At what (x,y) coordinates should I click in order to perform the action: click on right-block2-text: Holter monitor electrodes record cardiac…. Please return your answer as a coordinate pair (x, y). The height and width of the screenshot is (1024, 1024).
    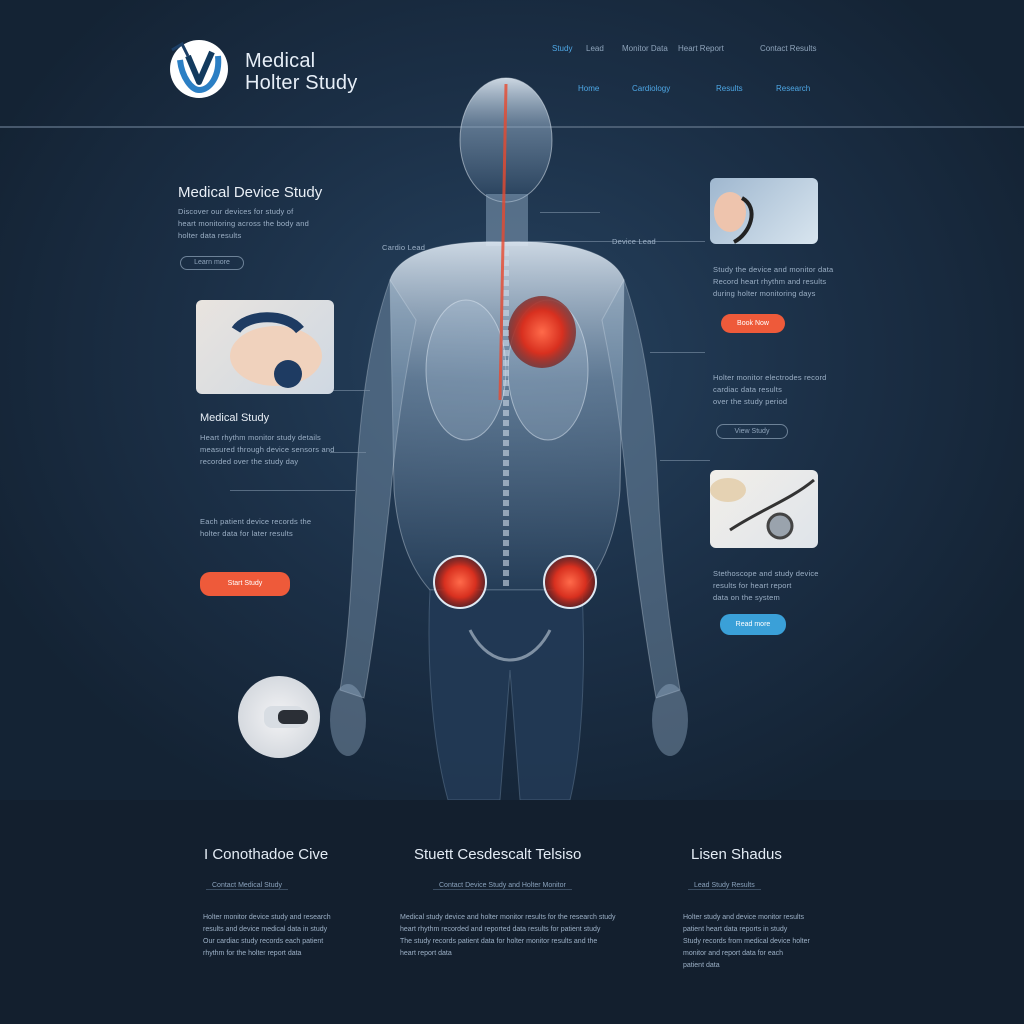
    Looking at the image, I should click on (770, 389).